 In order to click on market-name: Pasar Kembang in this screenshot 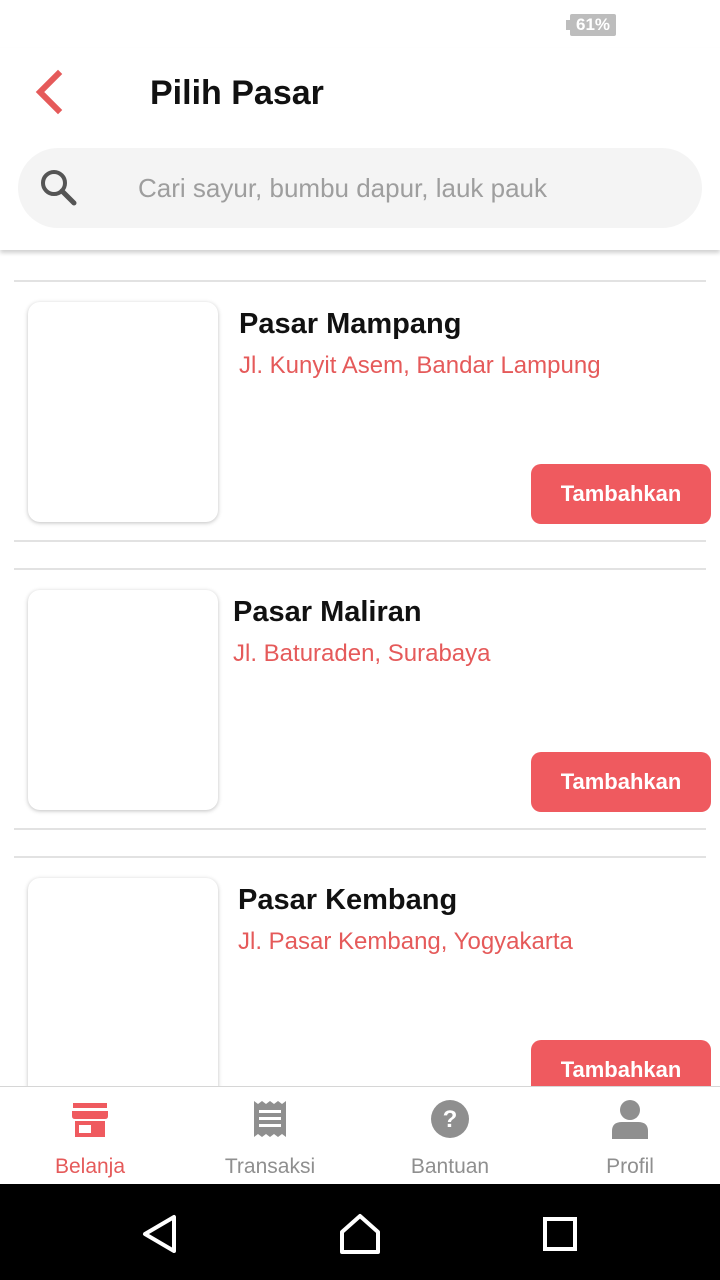, I will do `click(348, 900)`.